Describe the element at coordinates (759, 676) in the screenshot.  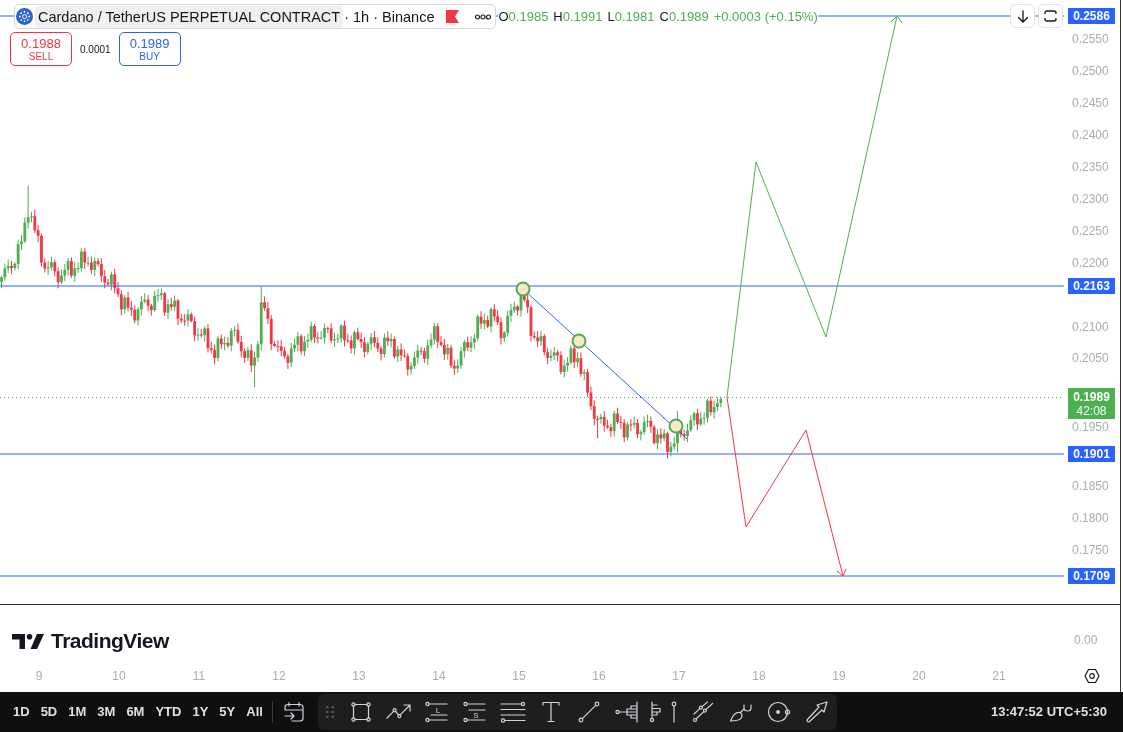
I see `time-axis-label: 18` at that location.